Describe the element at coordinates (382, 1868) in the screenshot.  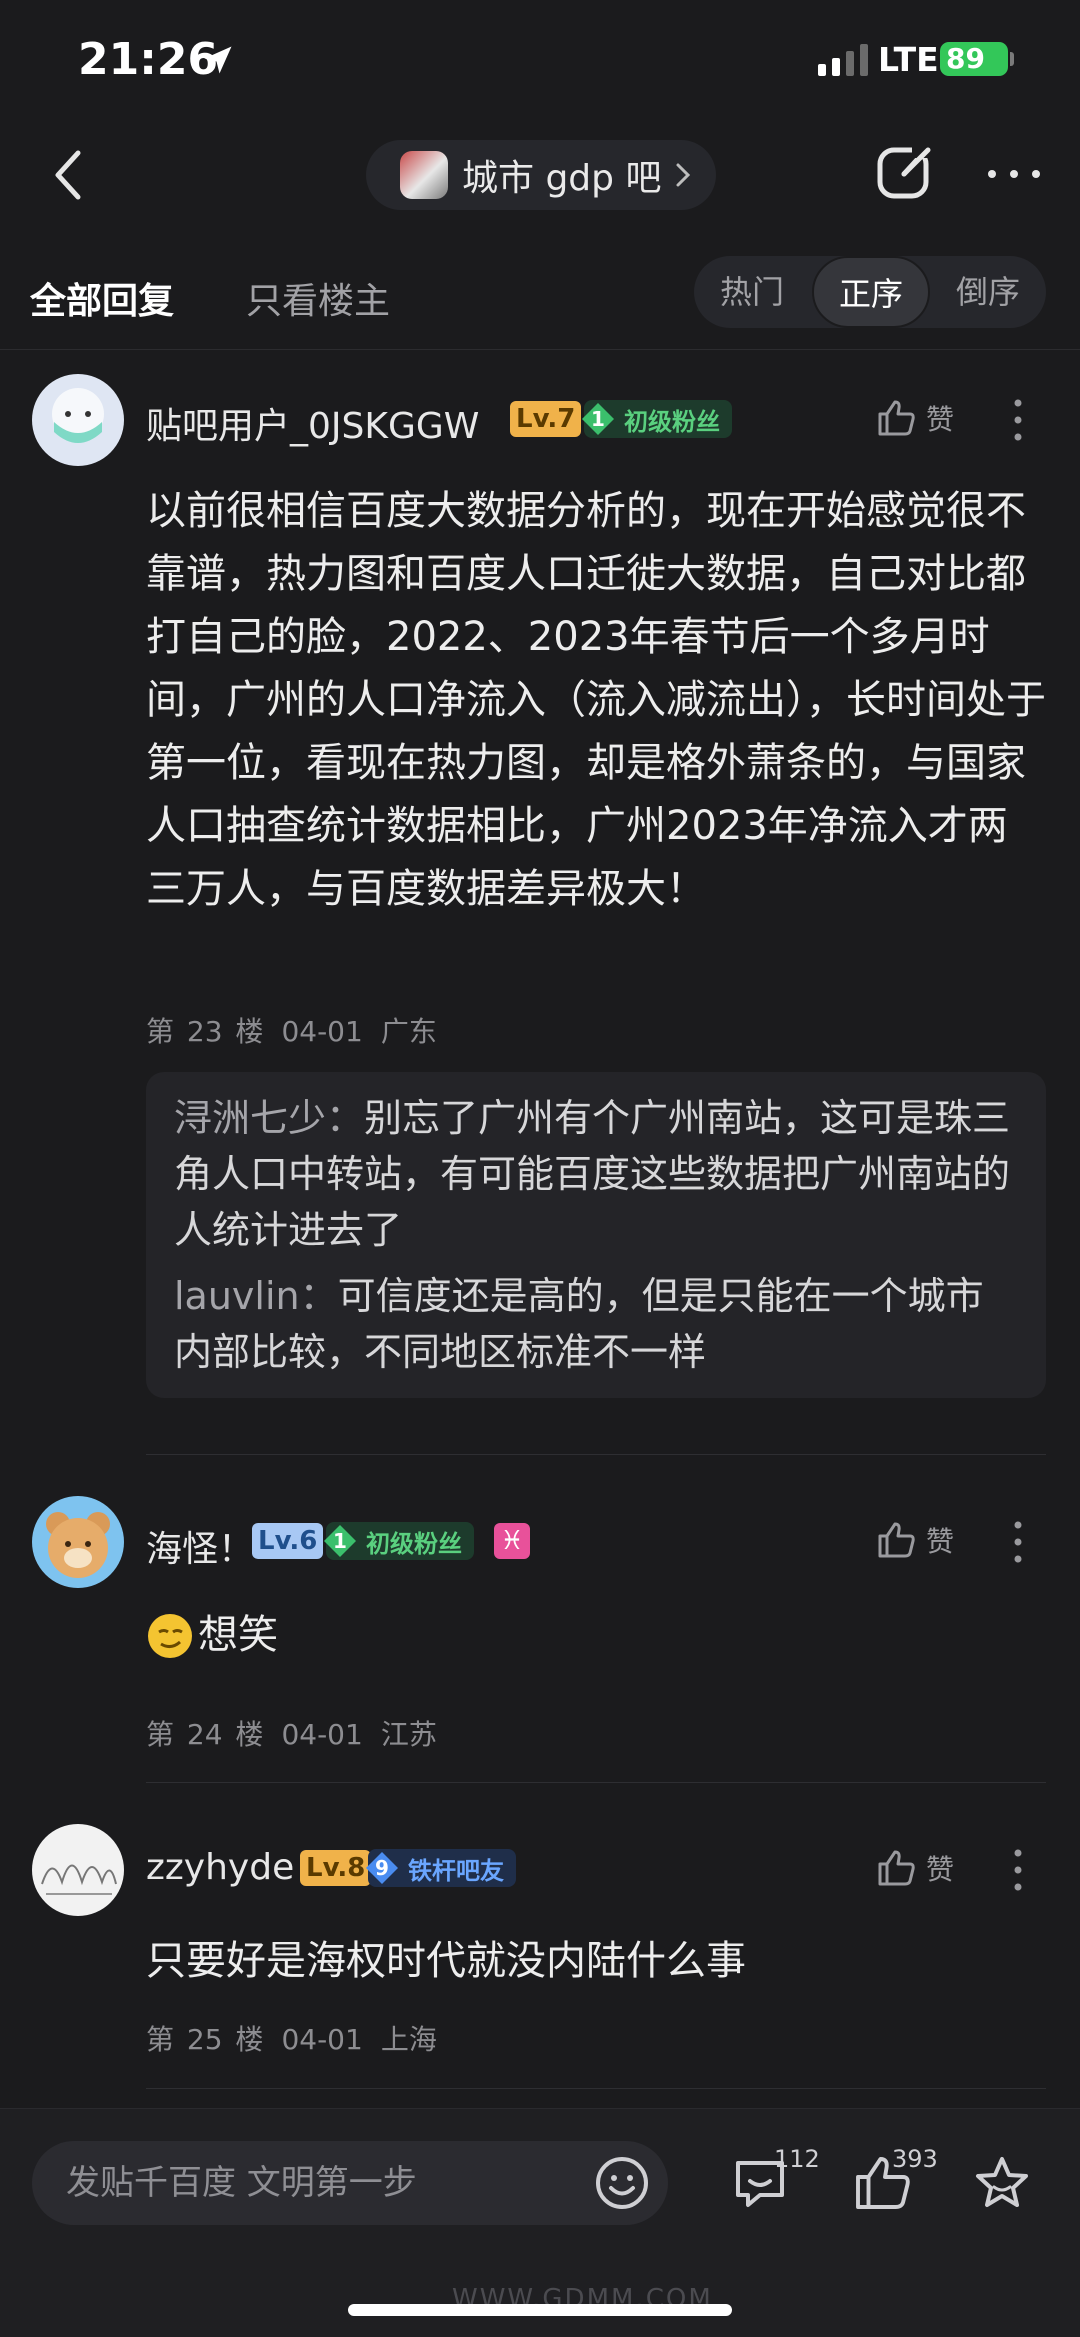
I see `fan-level: 9` at that location.